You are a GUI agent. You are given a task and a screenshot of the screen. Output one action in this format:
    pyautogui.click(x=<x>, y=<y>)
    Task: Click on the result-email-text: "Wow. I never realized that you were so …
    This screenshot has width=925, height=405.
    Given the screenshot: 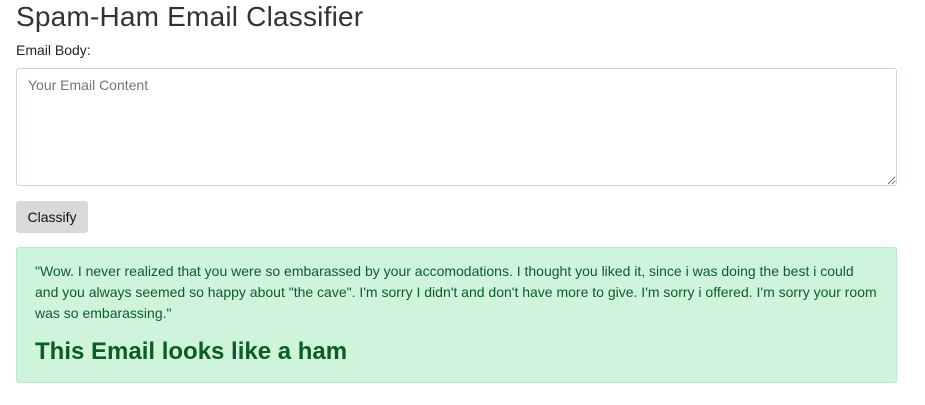 What is the action you would take?
    pyautogui.click(x=456, y=292)
    